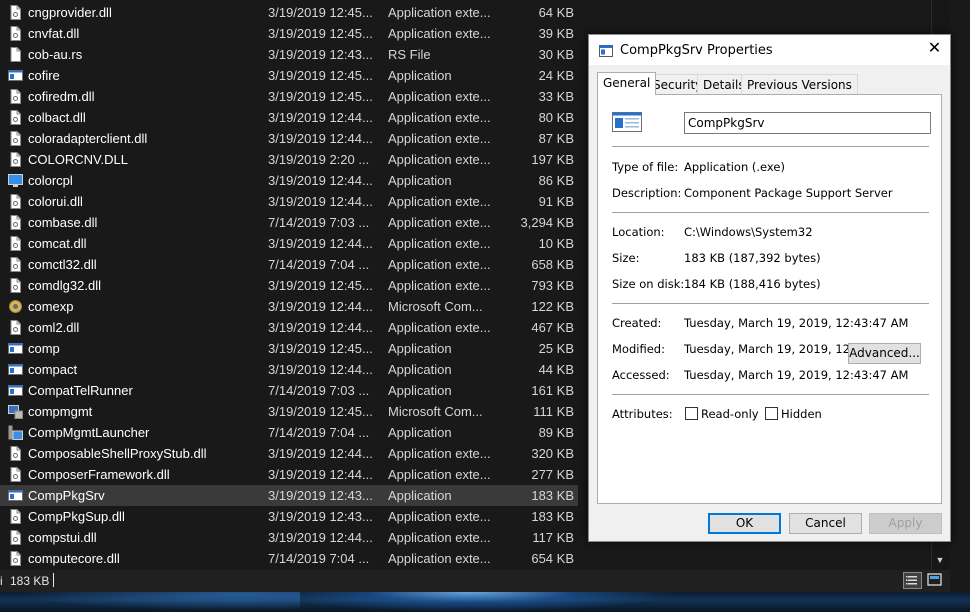 The image size is (970, 612). Describe the element at coordinates (552, 453) in the screenshot. I see `file-size: 320 KB` at that location.